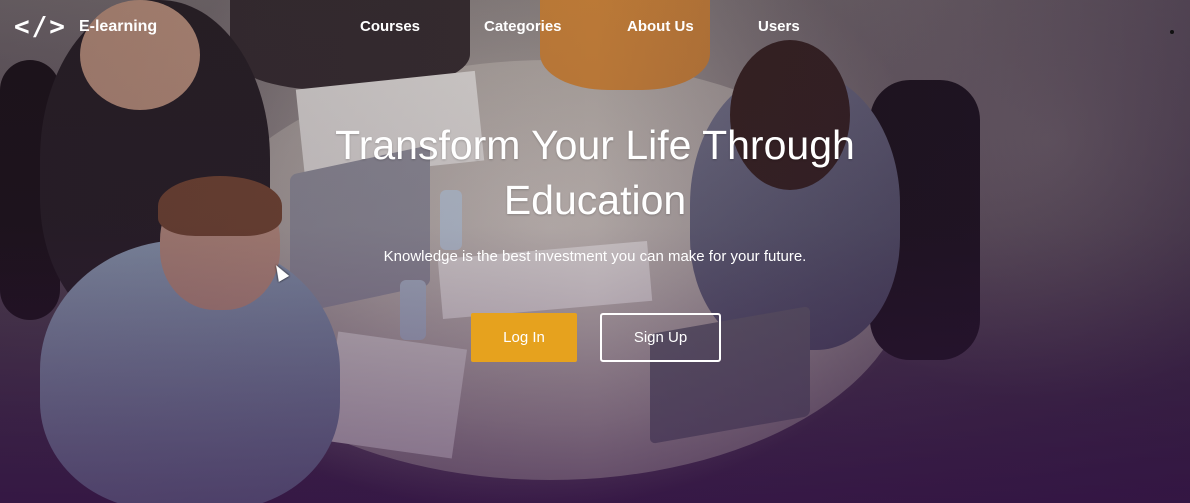 The width and height of the screenshot is (1190, 503). I want to click on nav-item-courses: Courses, so click(390, 26).